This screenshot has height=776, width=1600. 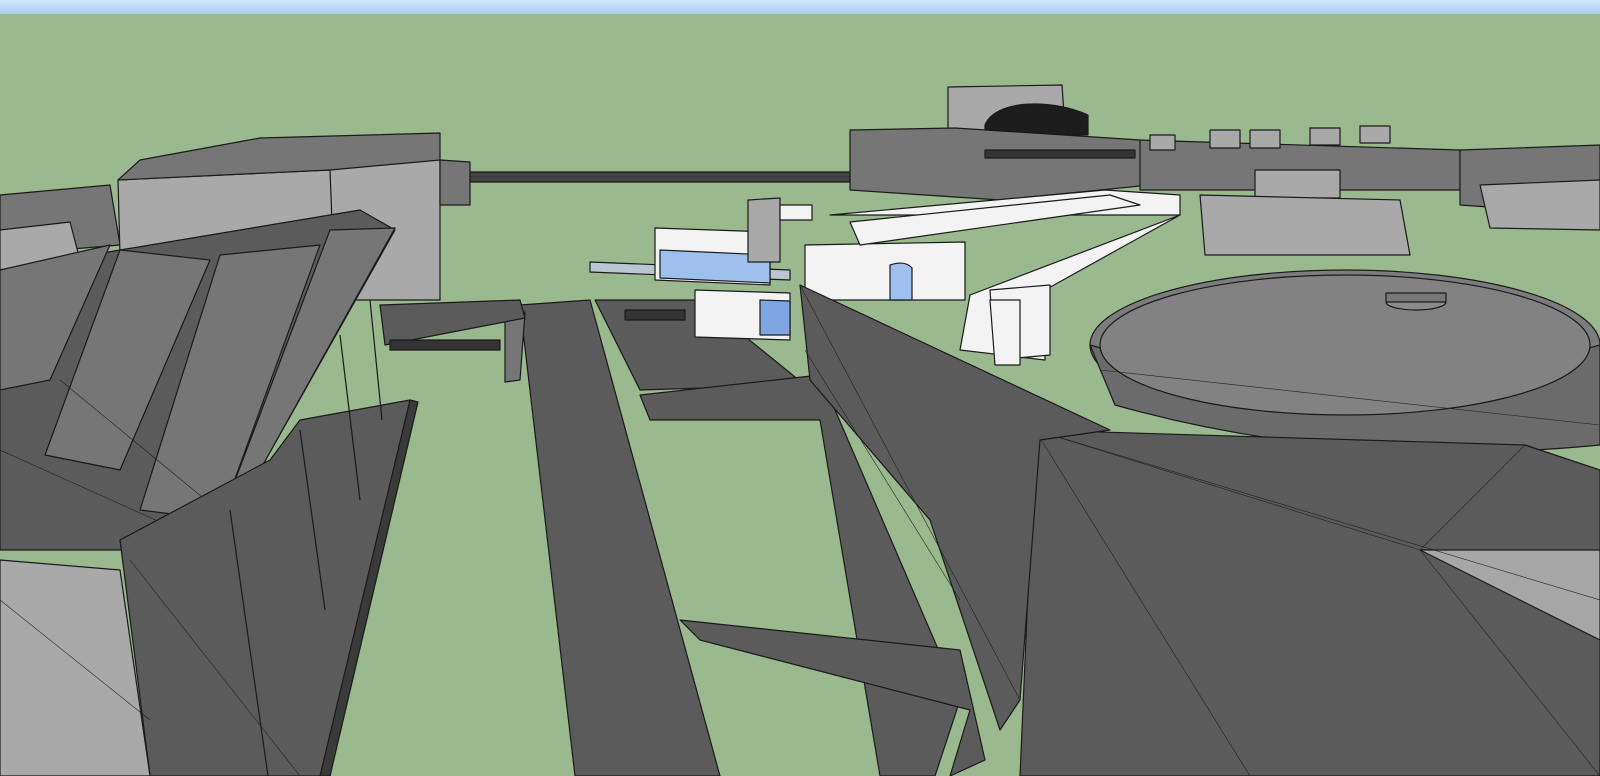 What do you see at coordinates (800, 7) in the screenshot?
I see `window-top-strip` at bounding box center [800, 7].